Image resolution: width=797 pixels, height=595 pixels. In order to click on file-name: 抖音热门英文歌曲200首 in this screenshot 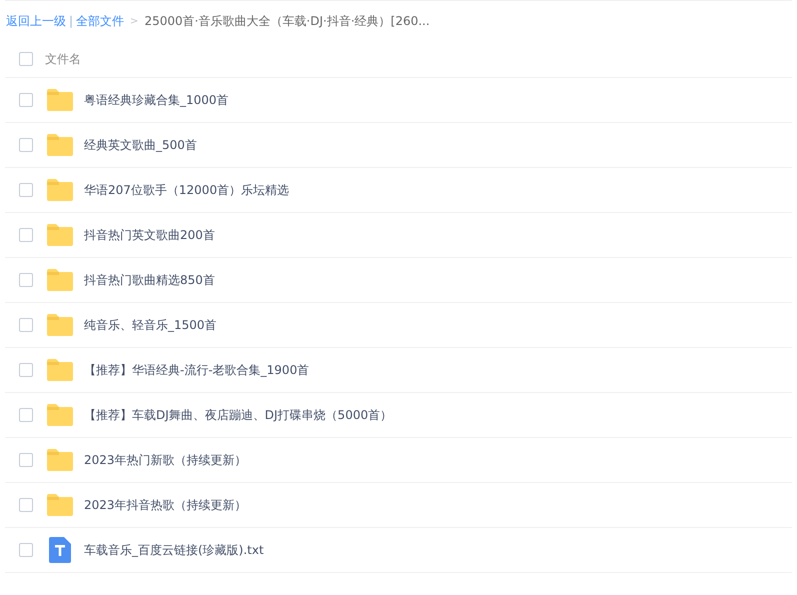, I will do `click(149, 235)`.